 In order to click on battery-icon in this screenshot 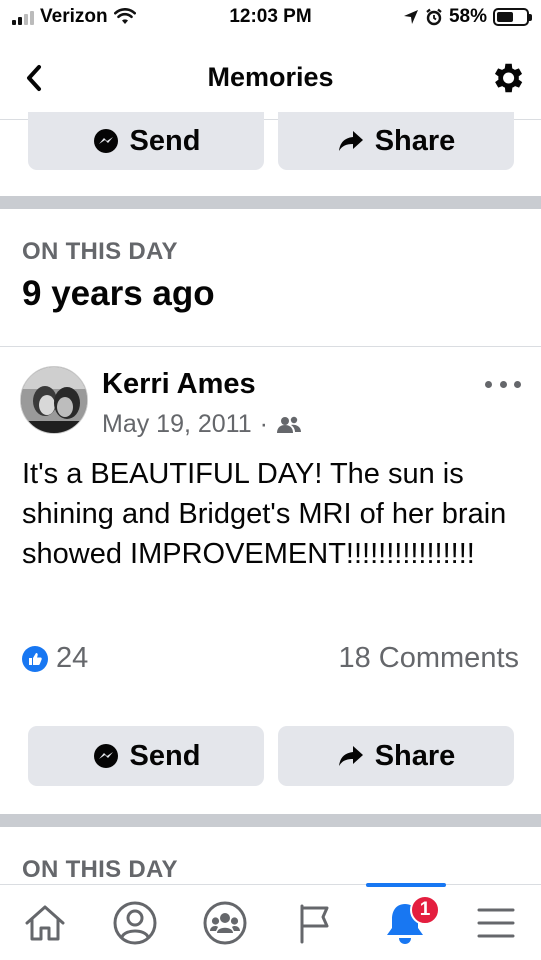, I will do `click(512, 17)`.